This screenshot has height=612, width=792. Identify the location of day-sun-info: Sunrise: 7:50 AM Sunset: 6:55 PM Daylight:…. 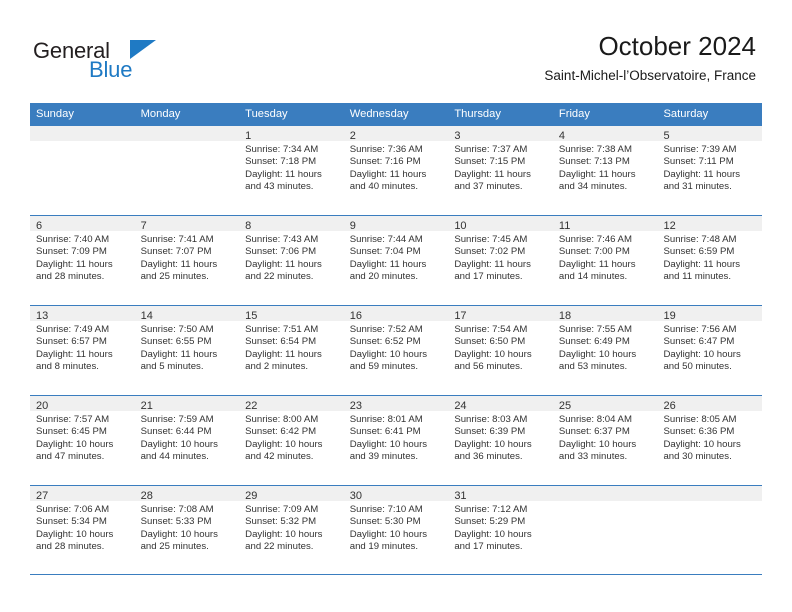
(187, 347).